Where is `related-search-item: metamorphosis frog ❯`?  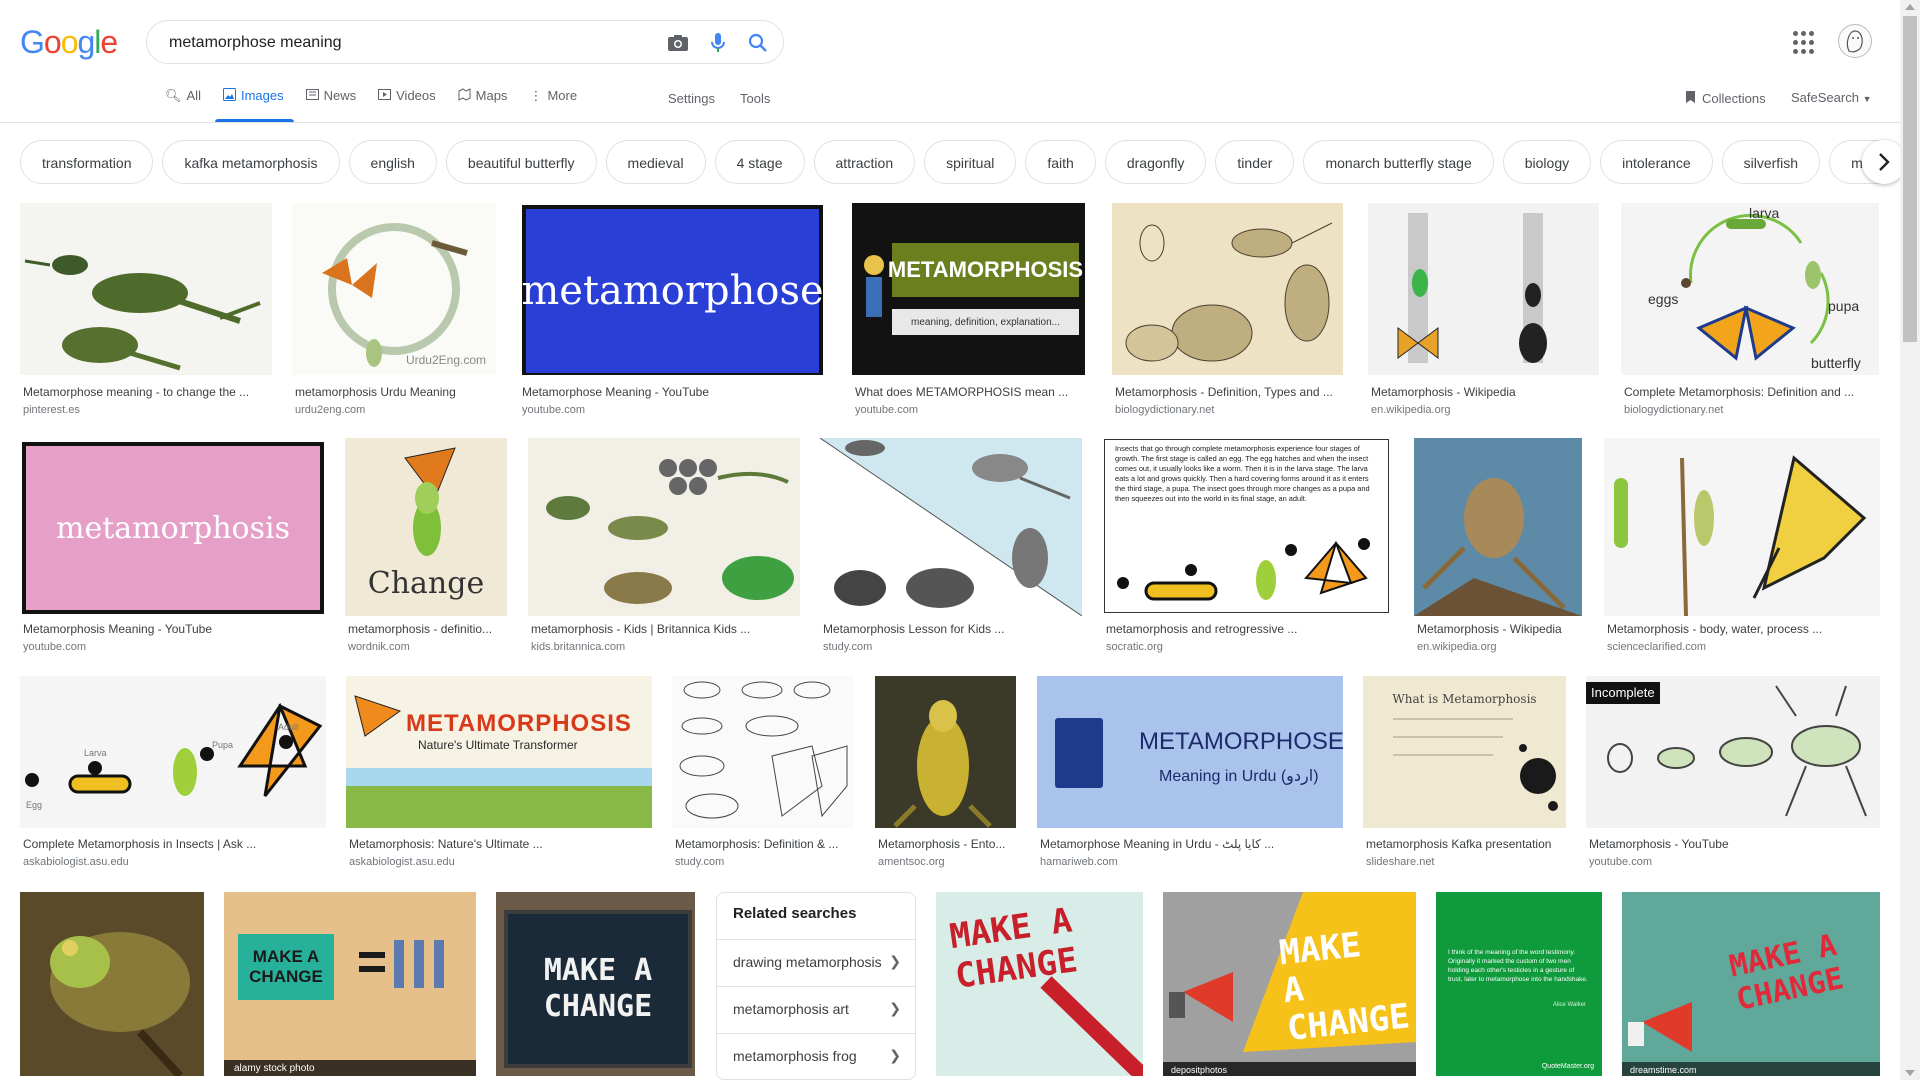 related-search-item: metamorphosis frog ❯ is located at coordinates (816, 1056).